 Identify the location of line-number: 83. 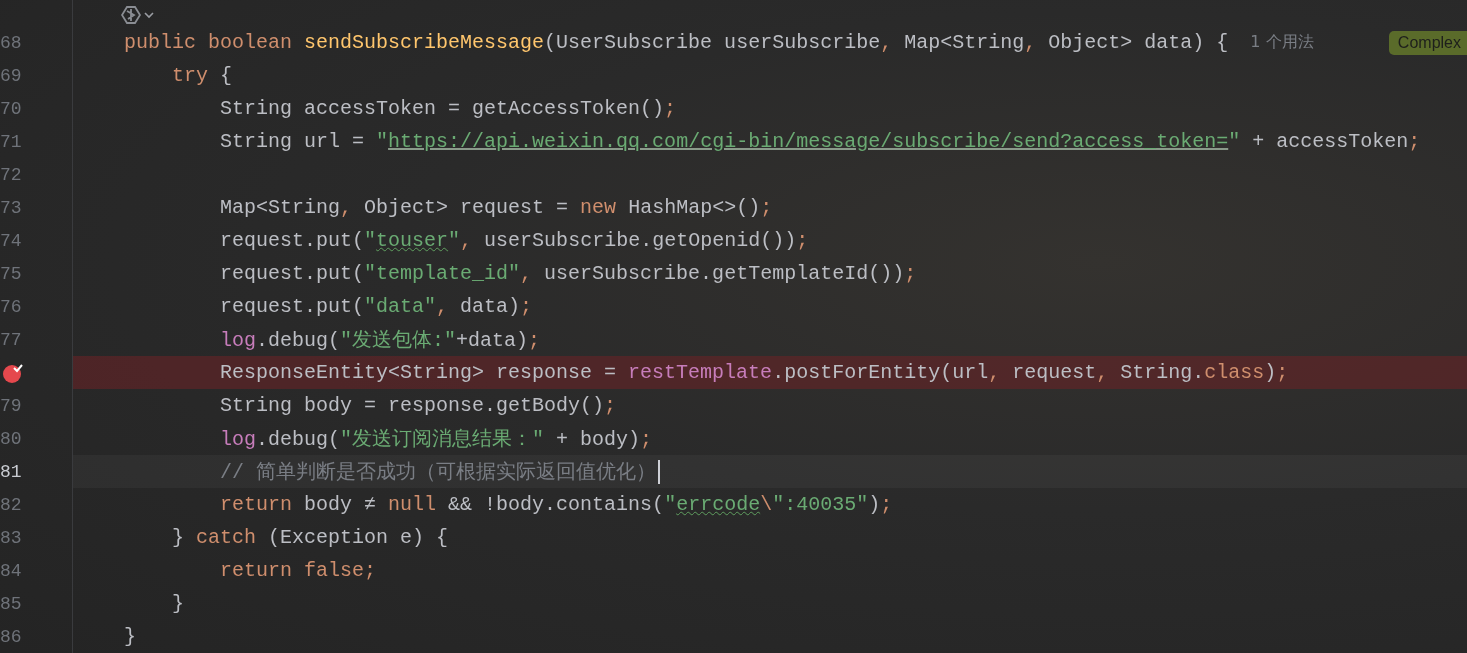
(11, 537).